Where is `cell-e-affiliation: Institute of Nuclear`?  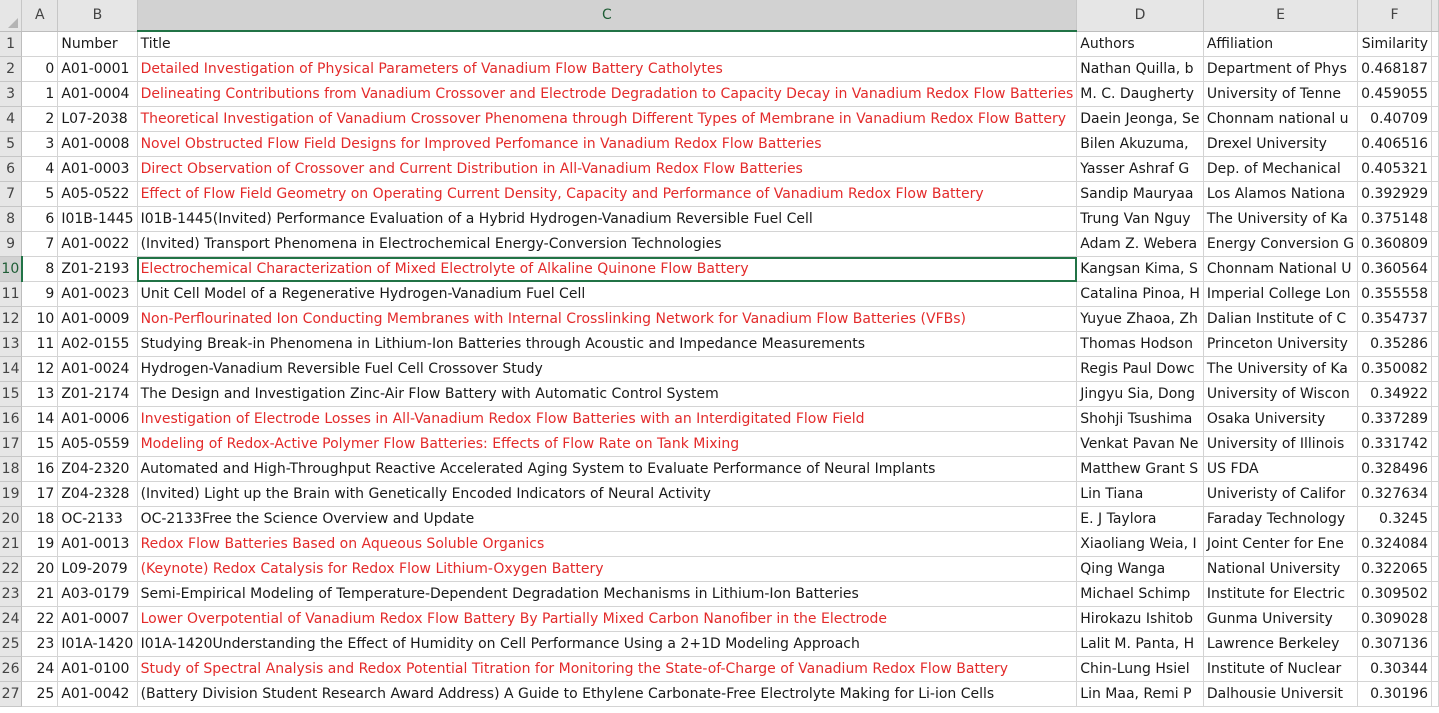
cell-e-affiliation: Institute of Nuclear is located at coordinates (1281, 669).